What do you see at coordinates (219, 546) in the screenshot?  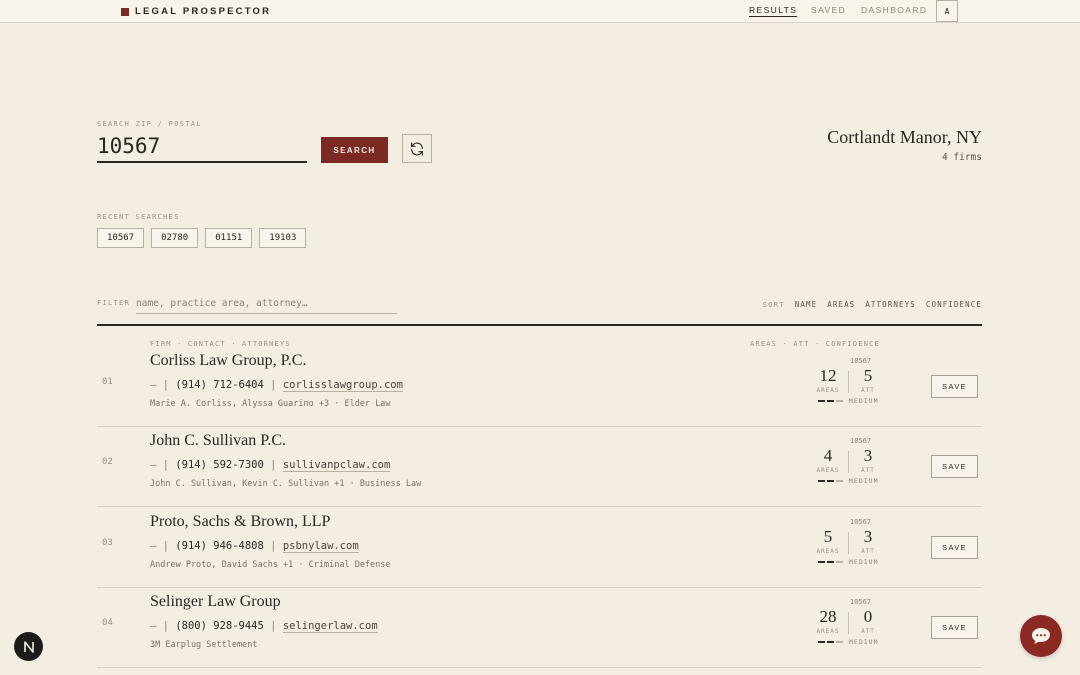 I see `firm-phone: (914) 946-4808` at bounding box center [219, 546].